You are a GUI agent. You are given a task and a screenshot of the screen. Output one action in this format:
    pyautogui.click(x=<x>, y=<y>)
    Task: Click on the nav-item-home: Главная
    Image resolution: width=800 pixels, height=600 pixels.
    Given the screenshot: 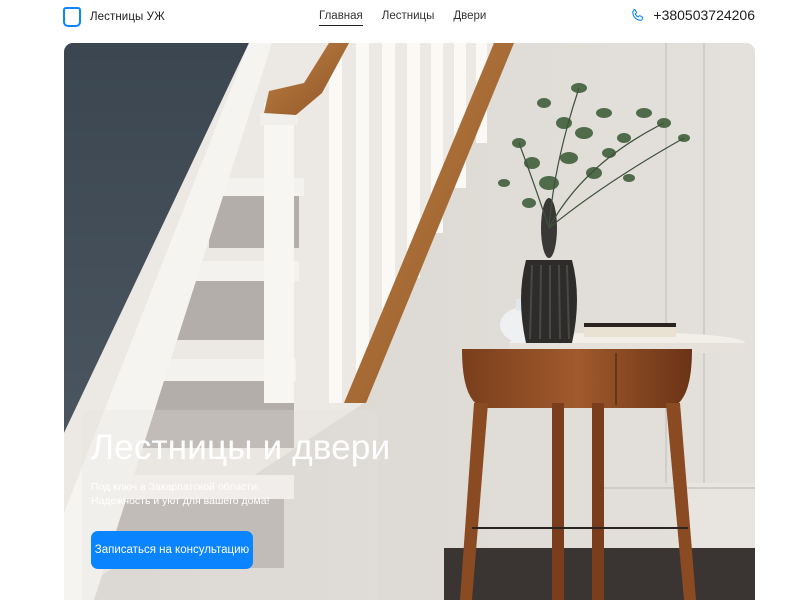 What is the action you would take?
    pyautogui.click(x=341, y=18)
    